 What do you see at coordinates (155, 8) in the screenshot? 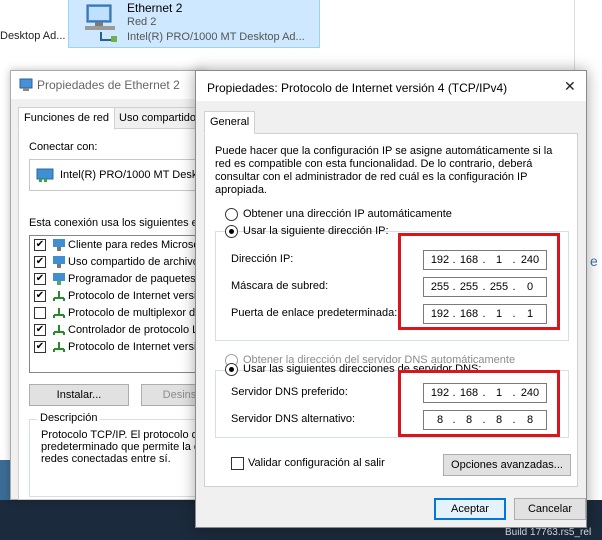
I see `connection-name: Ethernet 2` at bounding box center [155, 8].